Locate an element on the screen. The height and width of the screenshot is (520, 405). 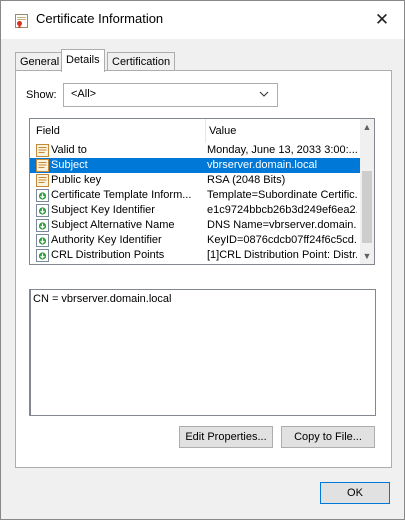
close-icon: ✕ is located at coordinates (382, 19).